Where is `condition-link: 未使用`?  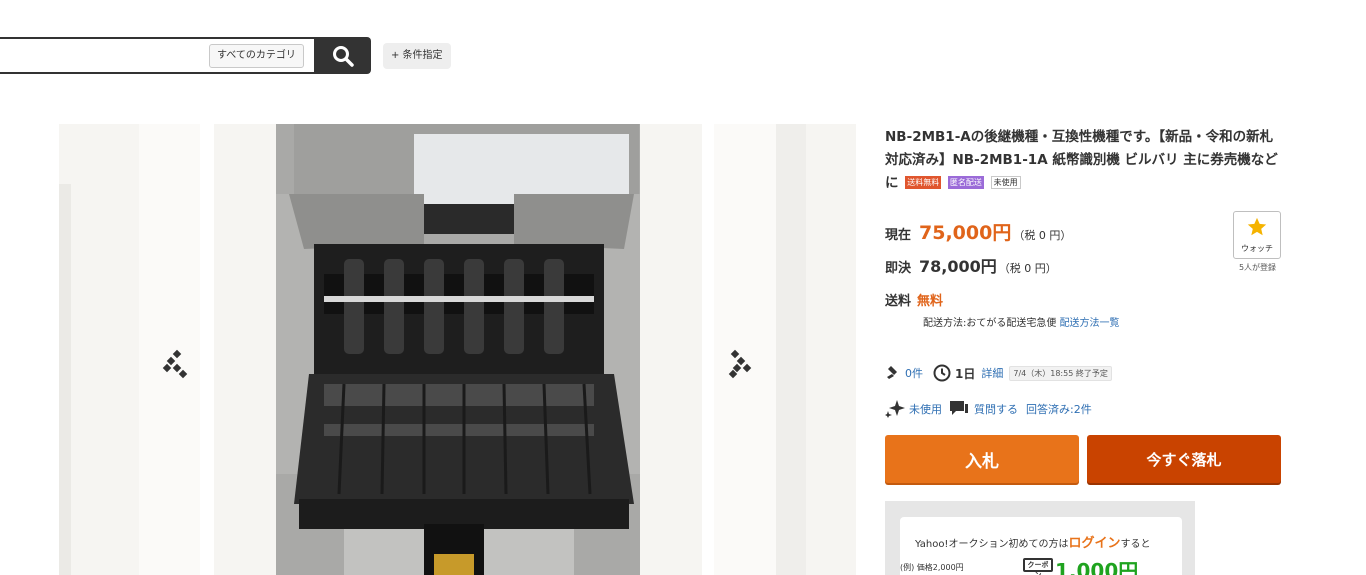 condition-link: 未使用 is located at coordinates (925, 409).